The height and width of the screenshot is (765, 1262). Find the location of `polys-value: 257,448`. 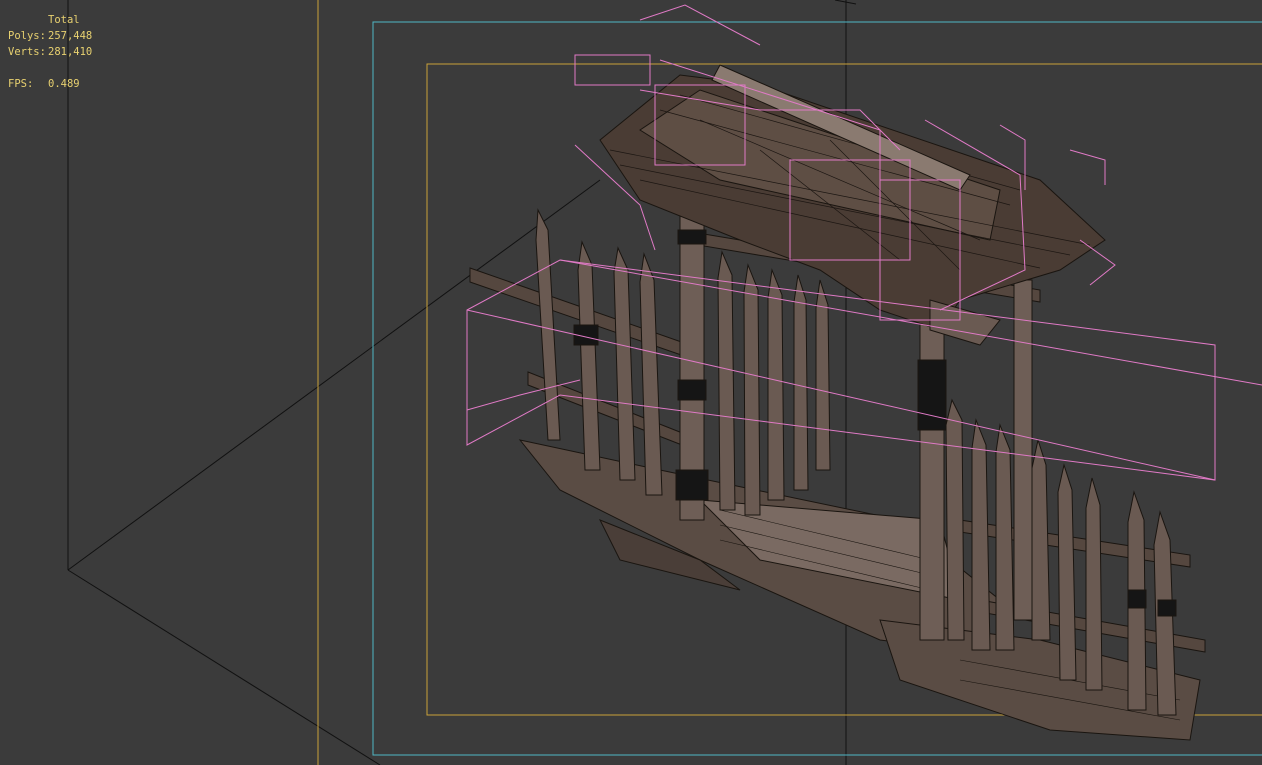

polys-value: 257,448 is located at coordinates (70, 36).